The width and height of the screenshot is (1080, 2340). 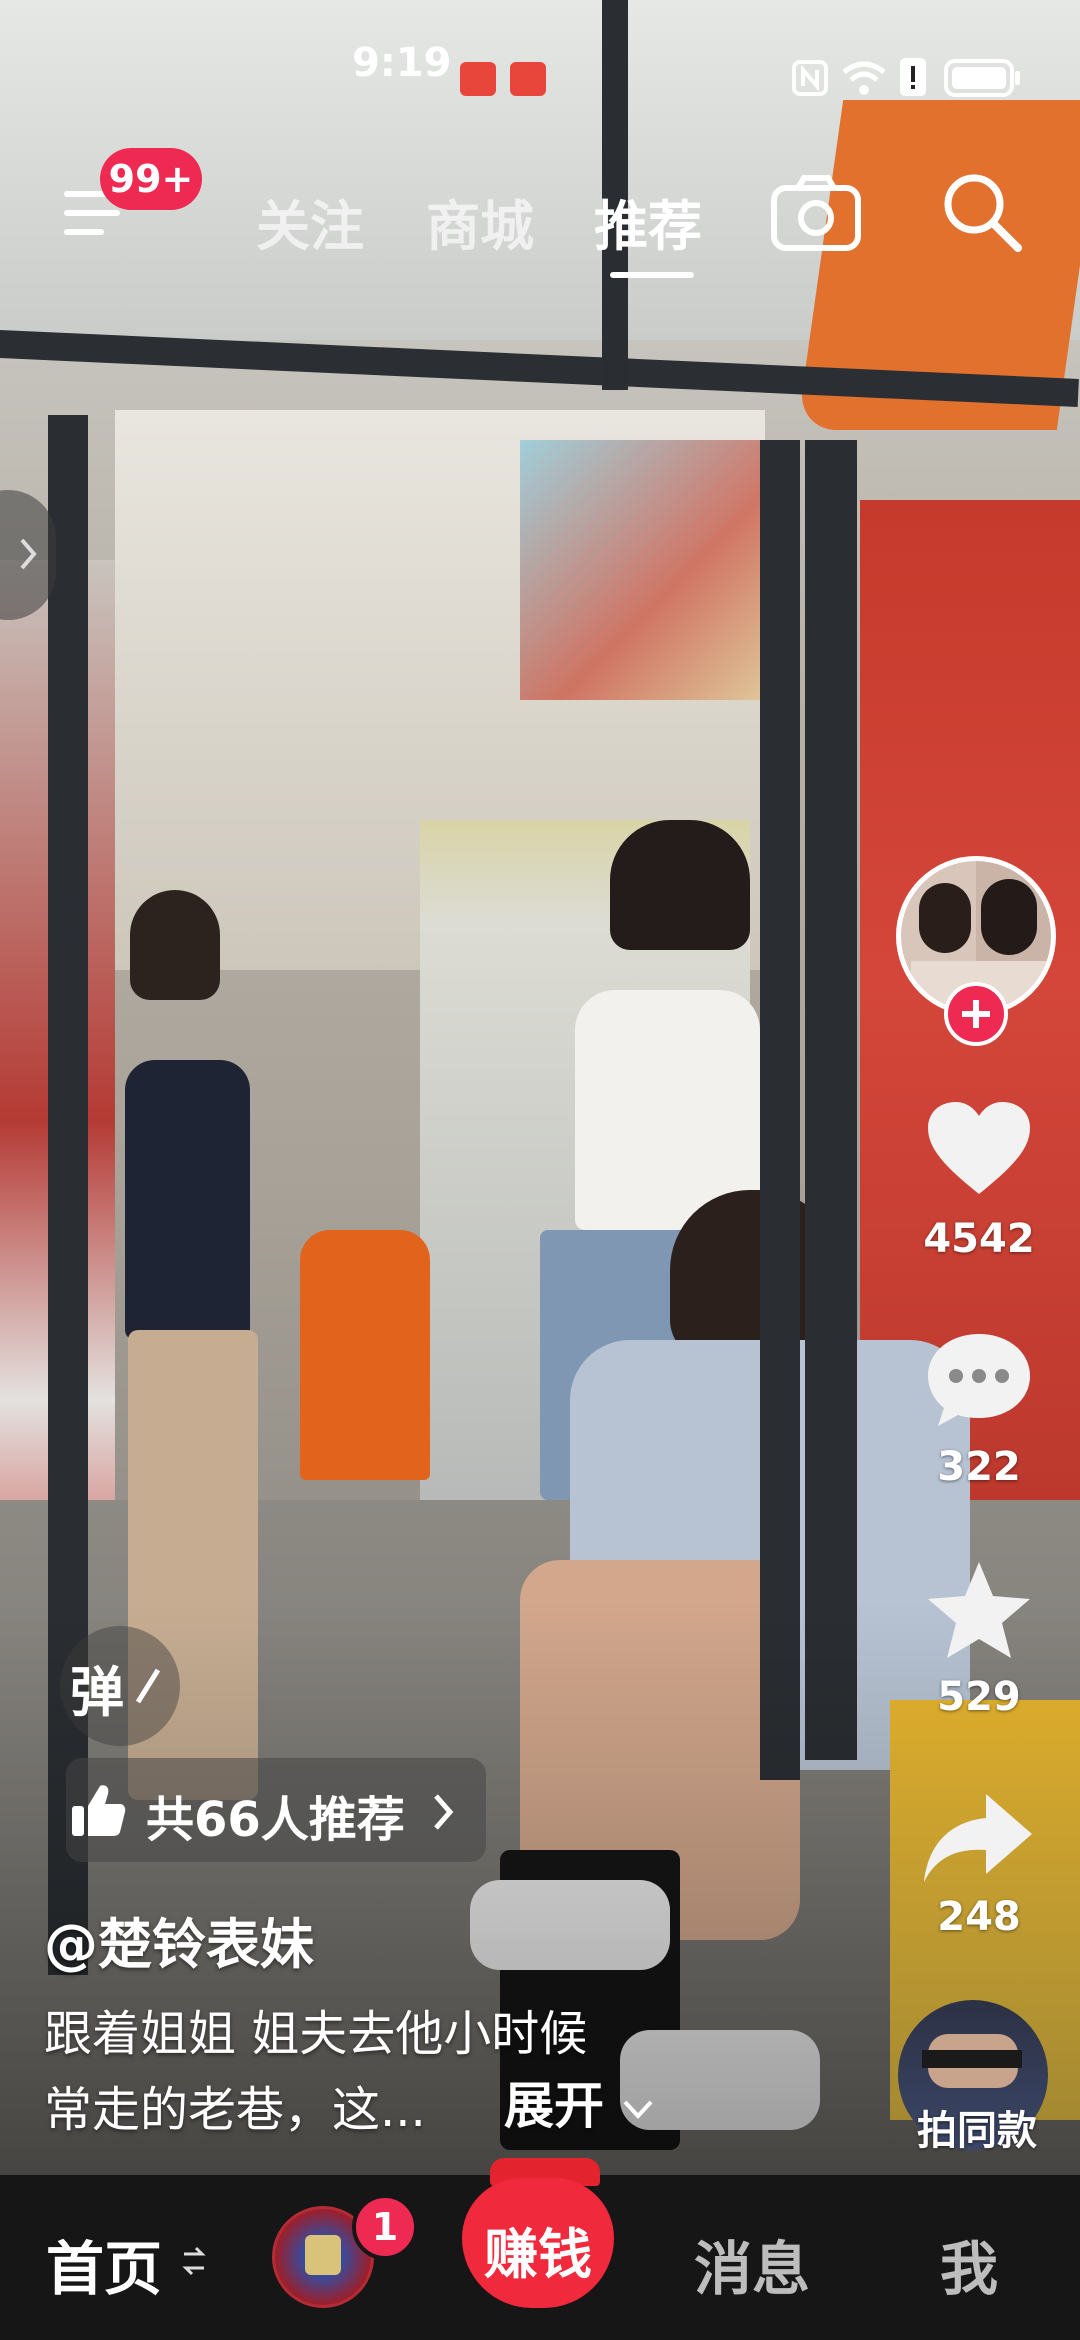 What do you see at coordinates (976, 1014) in the screenshot?
I see `follow-plus-icon` at bounding box center [976, 1014].